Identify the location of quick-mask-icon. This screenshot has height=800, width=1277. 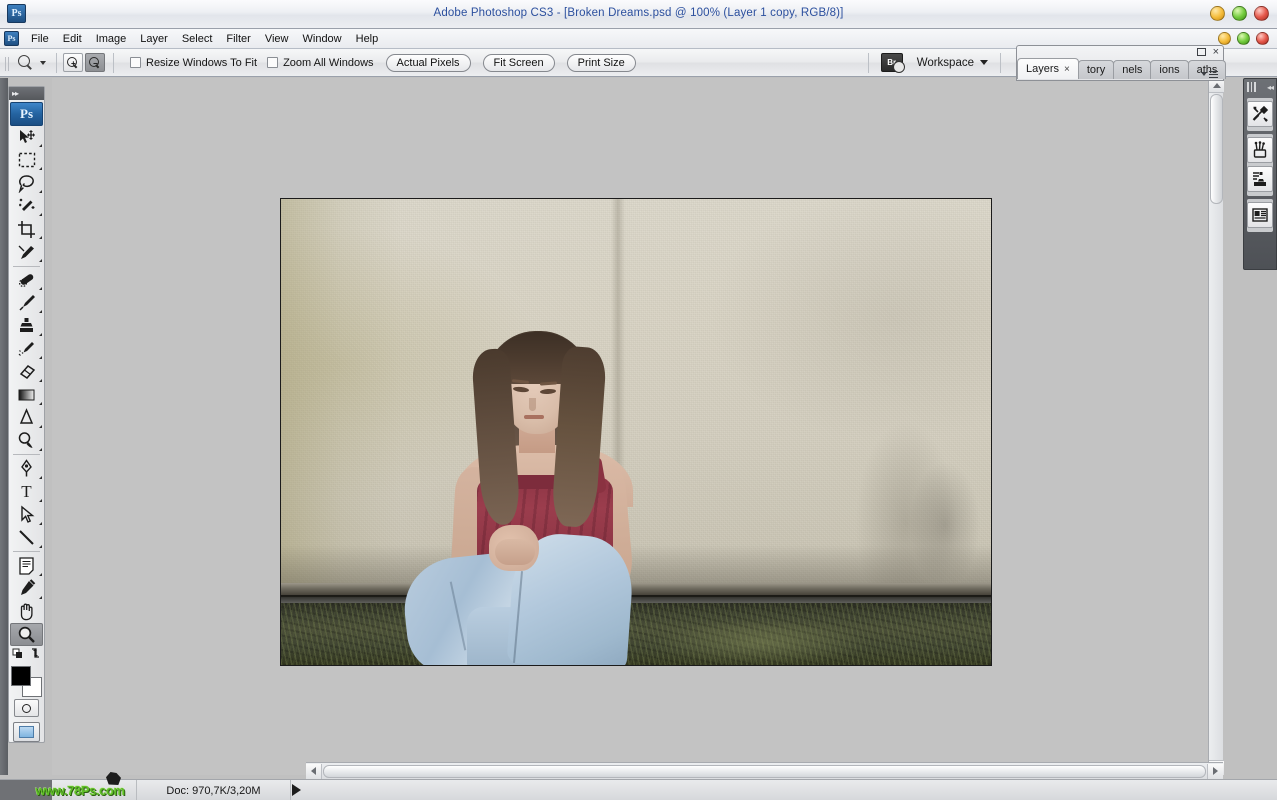
(26, 708).